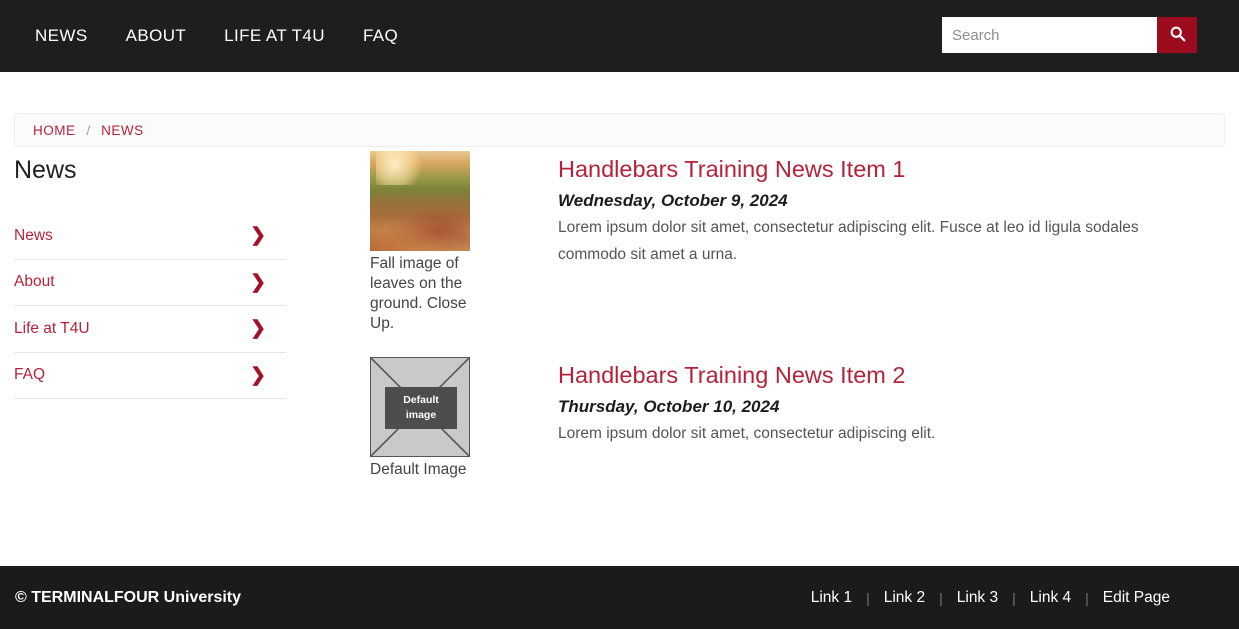 This screenshot has width=1239, height=629. What do you see at coordinates (33, 235) in the screenshot?
I see `sidebar-item-label: News` at bounding box center [33, 235].